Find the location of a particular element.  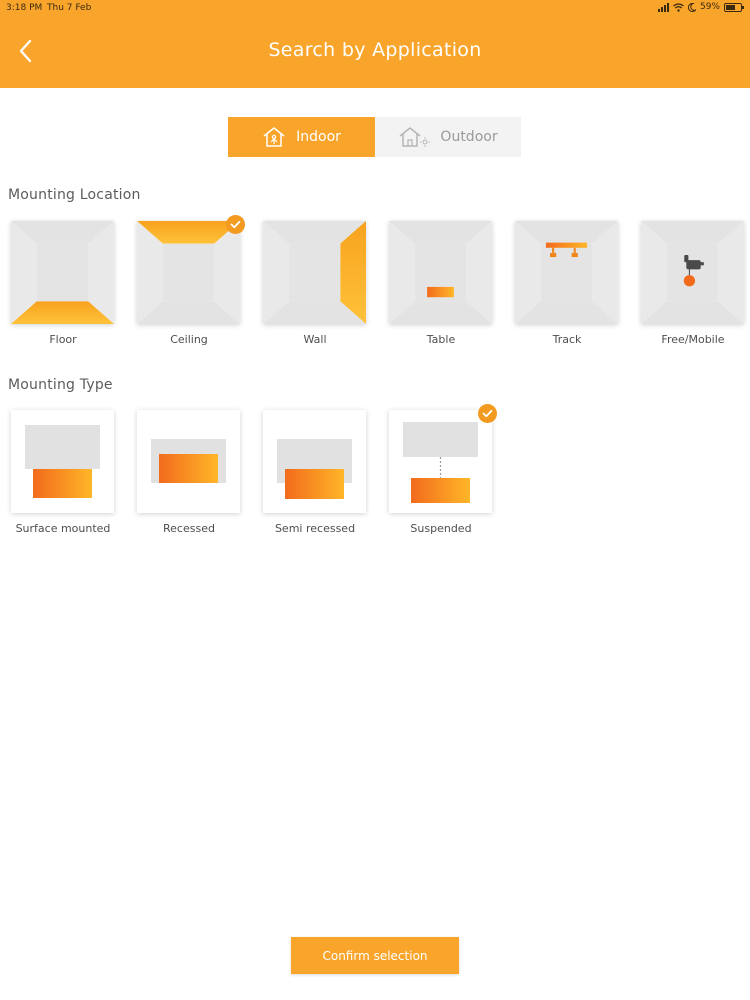

outdoor-toggle: Outdoor is located at coordinates (448, 137).